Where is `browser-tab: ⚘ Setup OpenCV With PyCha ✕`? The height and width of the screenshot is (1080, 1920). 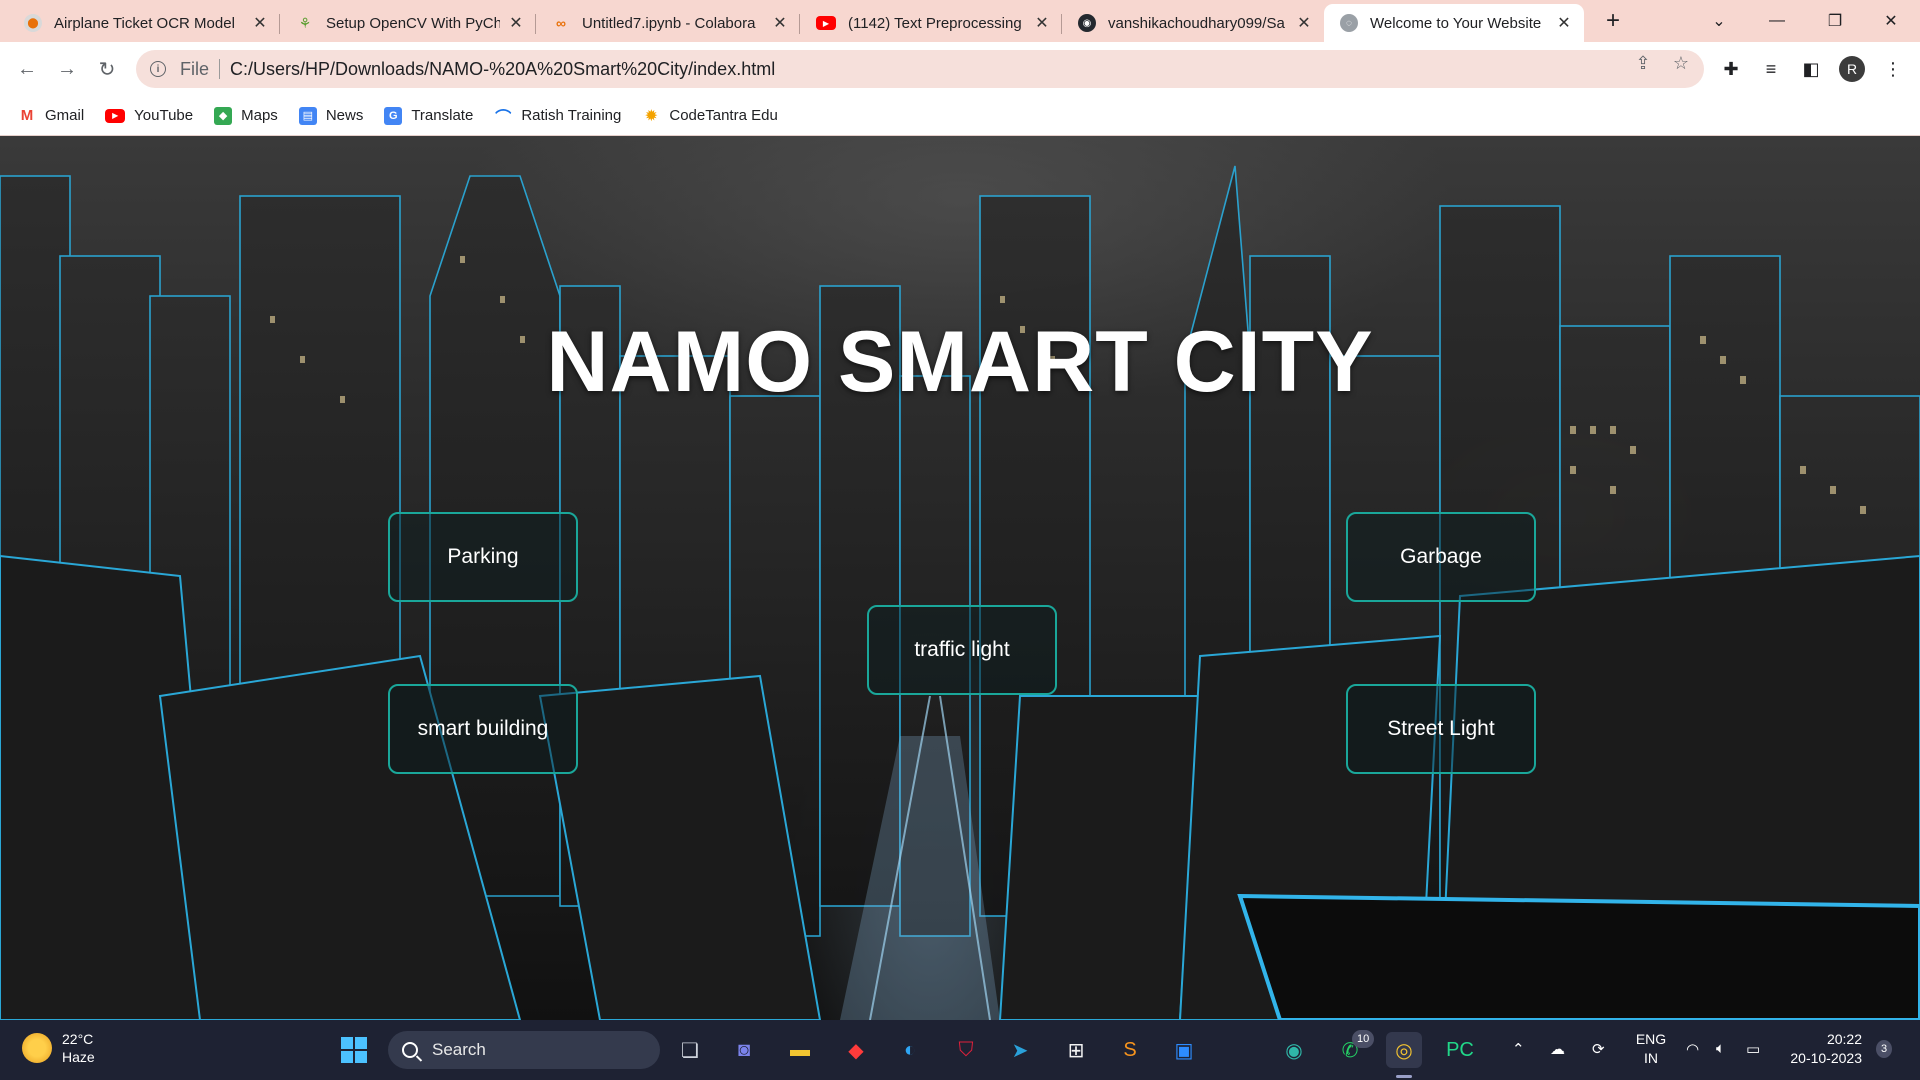
browser-tab: ⚘ Setup OpenCV With PyCha ✕ is located at coordinates (408, 23).